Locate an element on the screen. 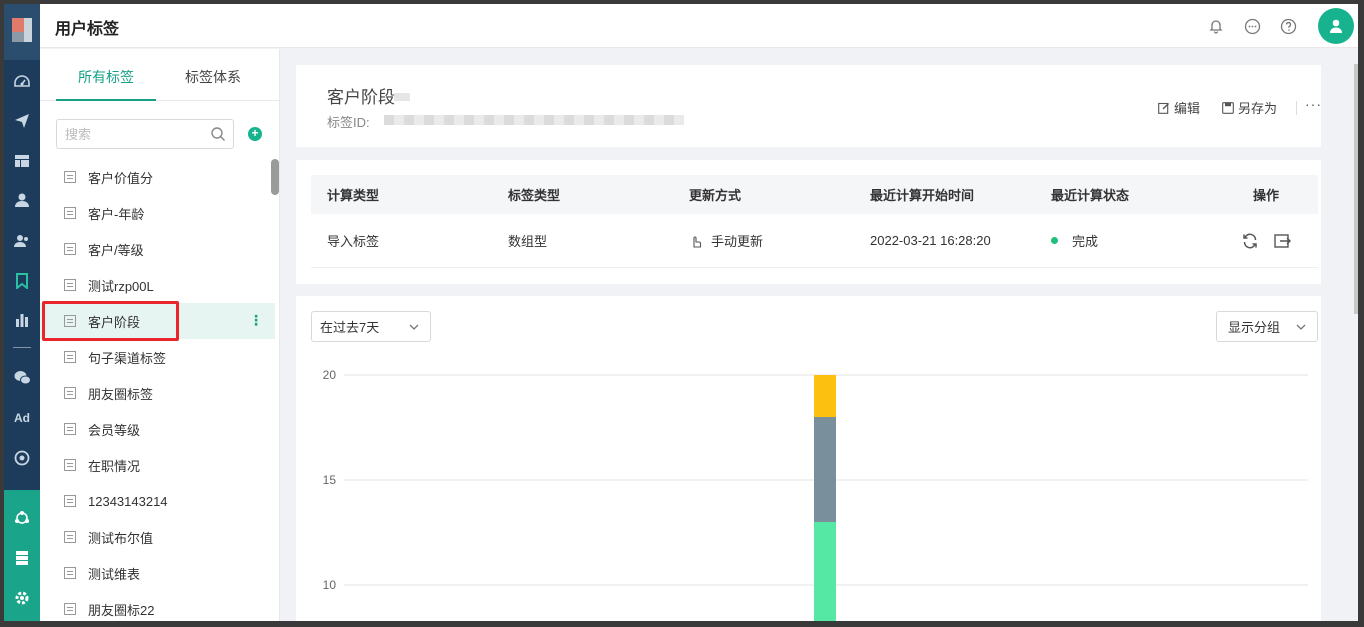 Image resolution: width=1364 pixels, height=627 pixels. save-as-button: 另存为 is located at coordinates (1249, 107).